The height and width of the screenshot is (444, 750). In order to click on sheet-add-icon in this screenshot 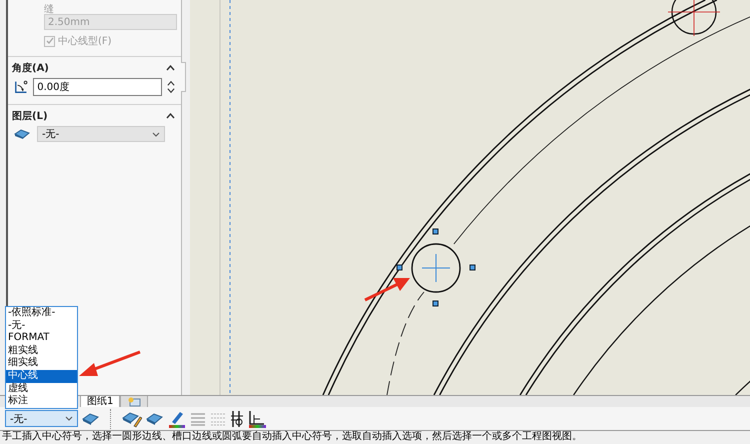, I will do `click(134, 402)`.